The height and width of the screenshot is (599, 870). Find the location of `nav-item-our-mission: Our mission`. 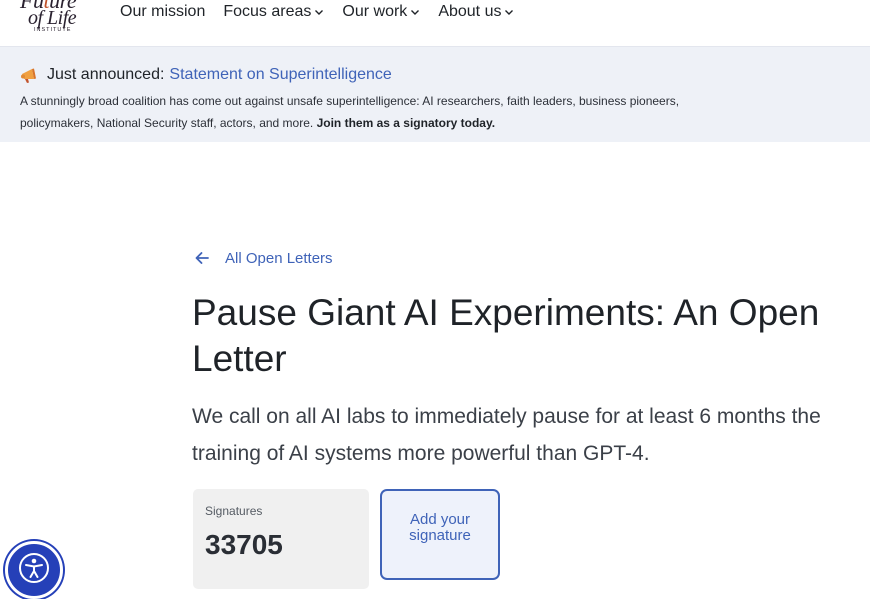

nav-item-our-mission: Our mission is located at coordinates (162, 12).